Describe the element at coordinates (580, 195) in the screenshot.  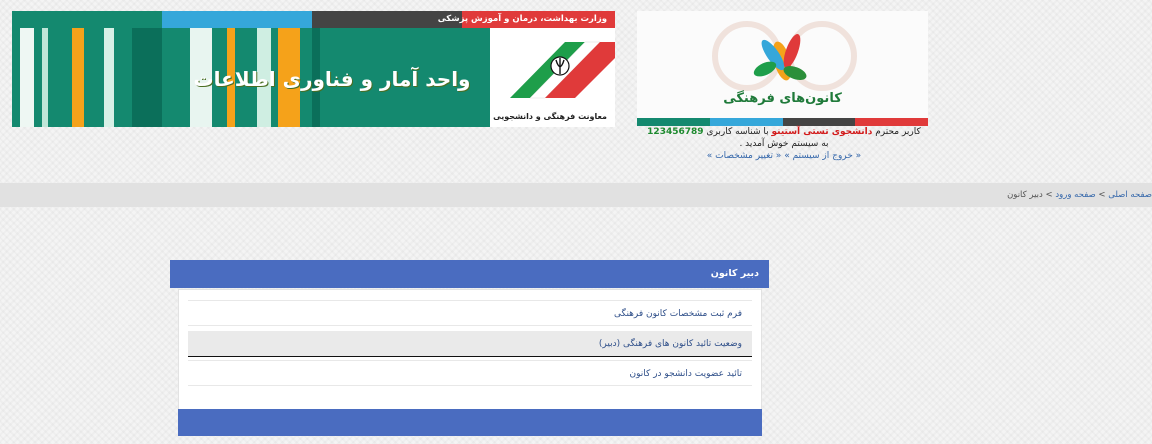
I see `breadcrumb: صفحه اصلی > صفحه ورود > دبیر کانون` at that location.